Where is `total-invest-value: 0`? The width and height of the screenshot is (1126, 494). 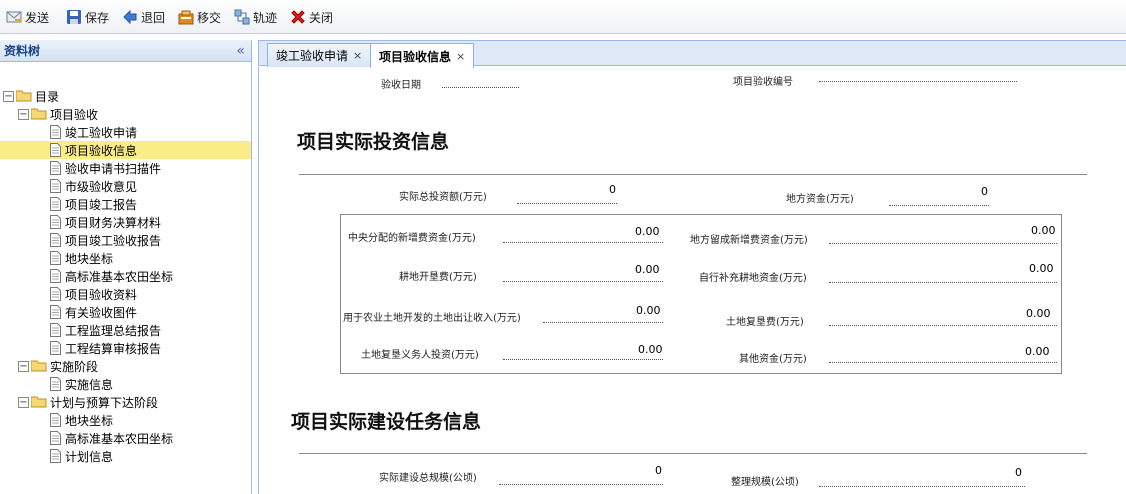
total-invest-value: 0 is located at coordinates (612, 189).